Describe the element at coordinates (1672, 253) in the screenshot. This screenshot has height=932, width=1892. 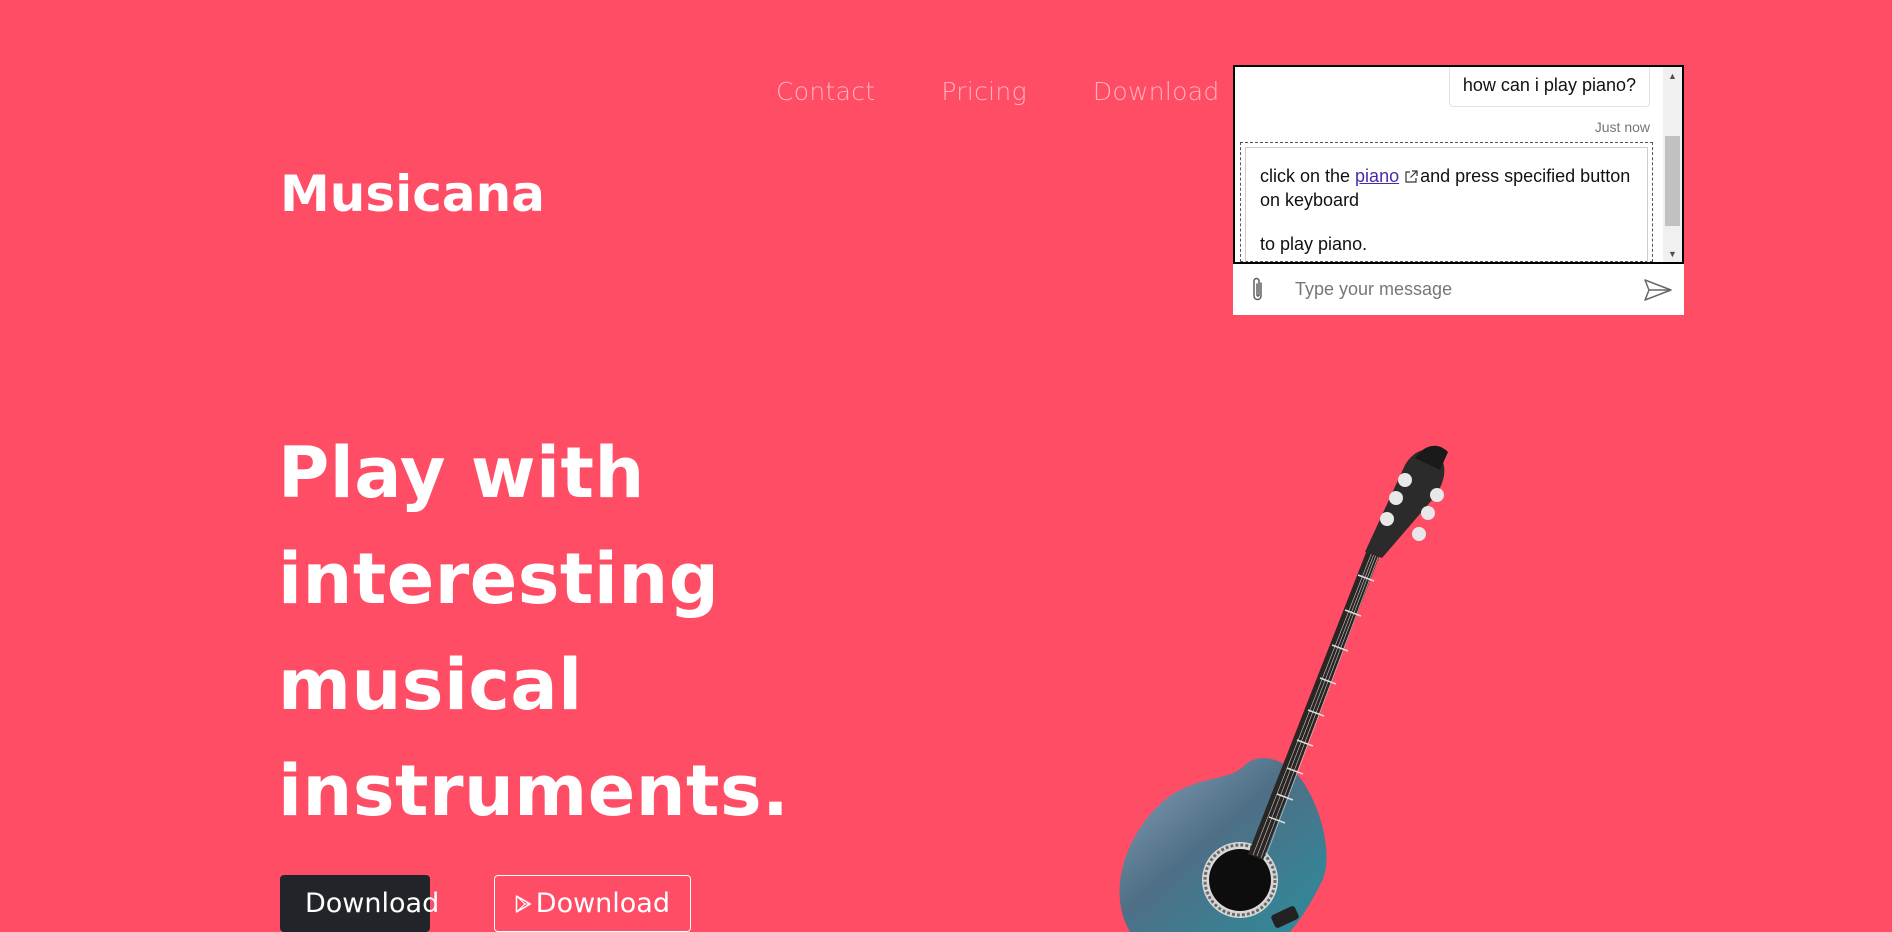
I see `scroll-down-arrow-icon: ▼` at that location.